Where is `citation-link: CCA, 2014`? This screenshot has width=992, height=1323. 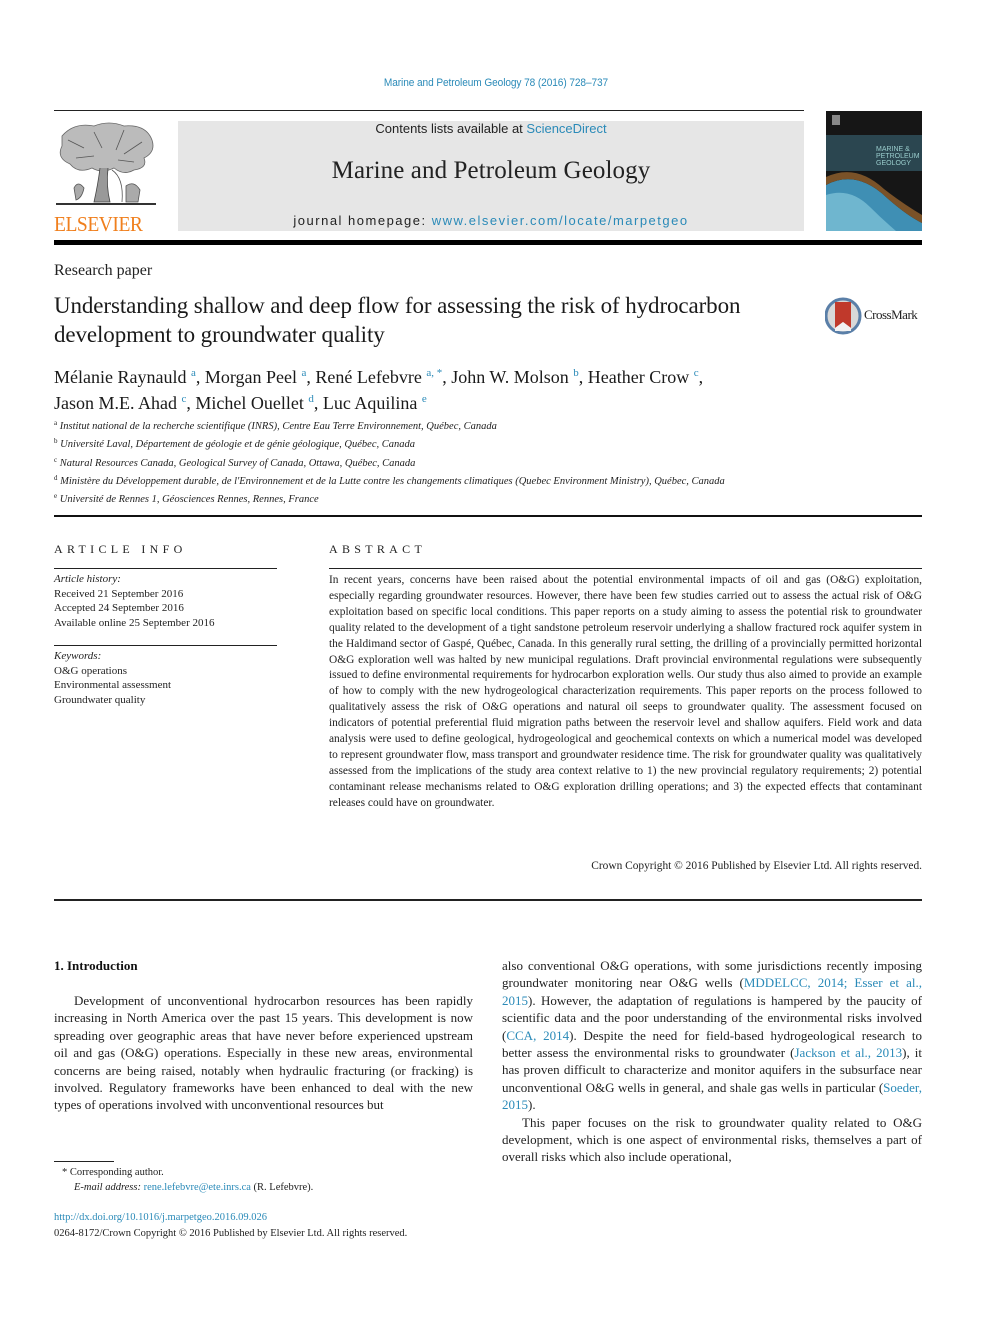
citation-link: CCA, 2014 is located at coordinates (537, 1035).